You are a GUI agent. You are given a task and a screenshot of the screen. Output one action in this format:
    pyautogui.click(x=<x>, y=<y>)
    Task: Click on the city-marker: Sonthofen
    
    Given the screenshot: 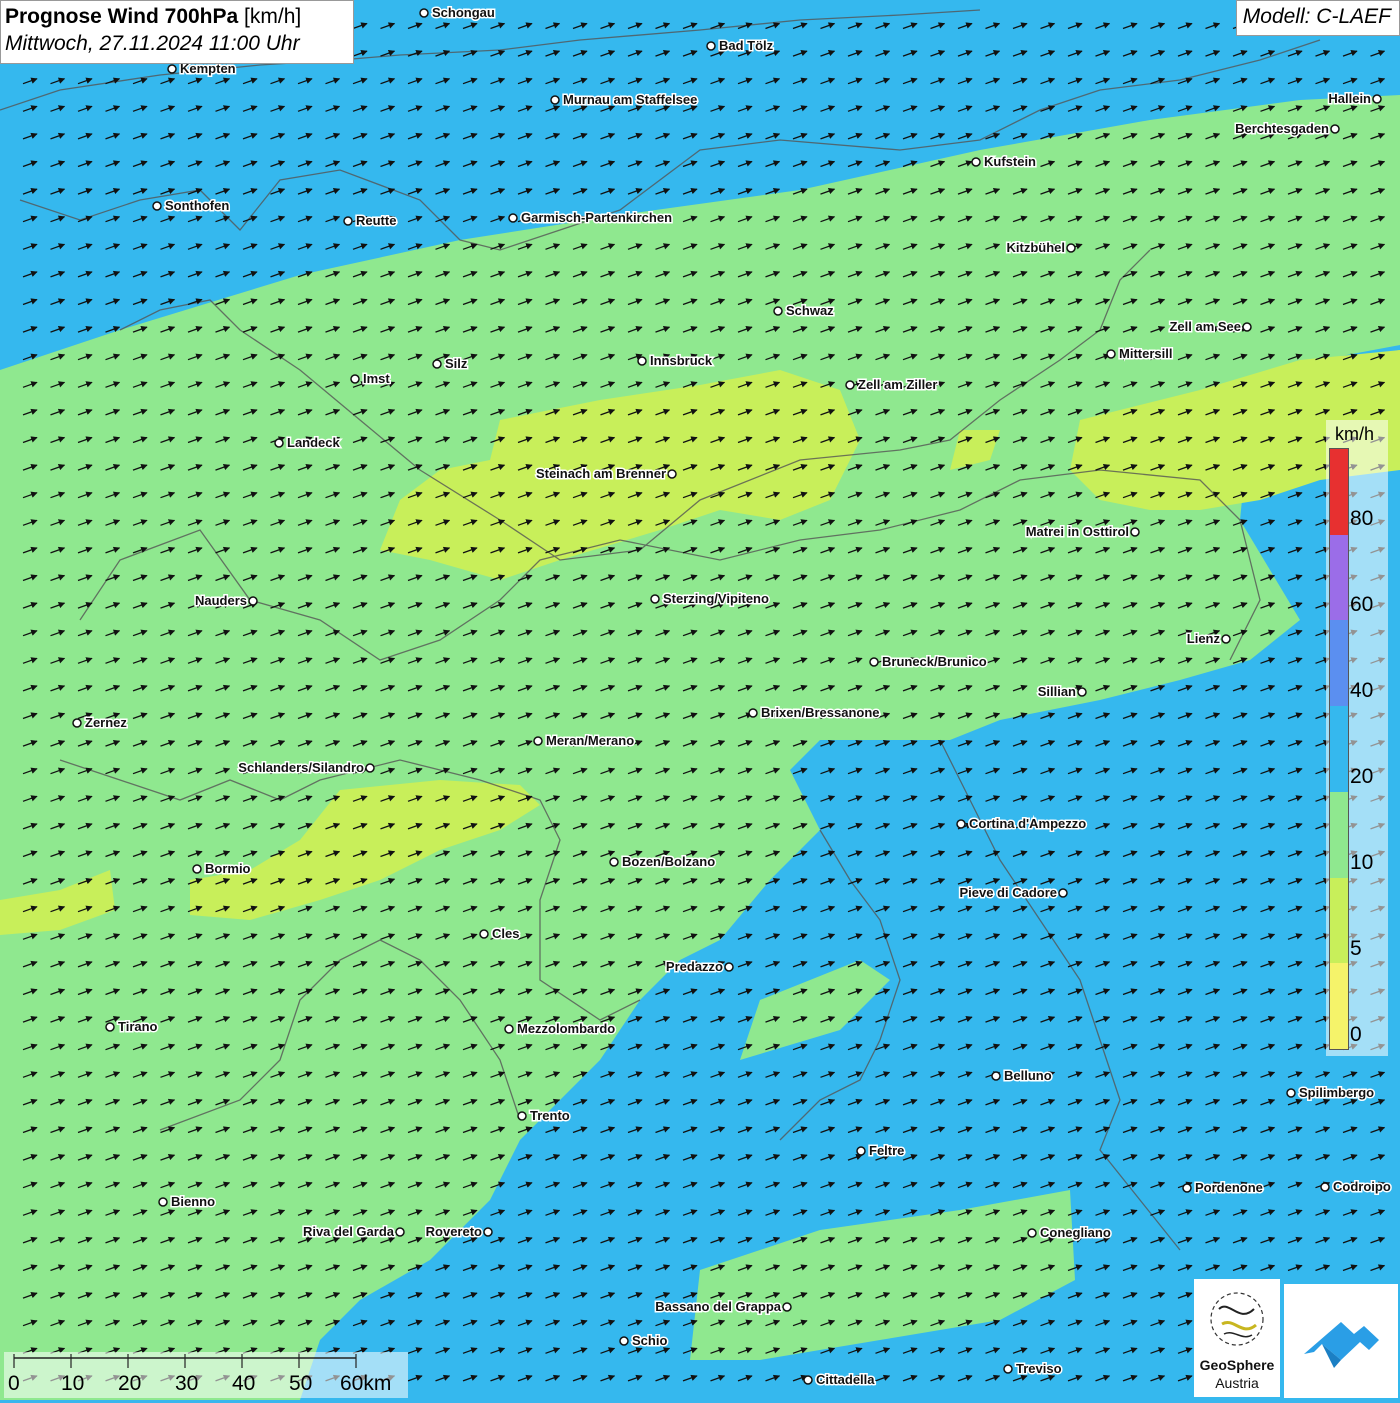 What is the action you would take?
    pyautogui.click(x=191, y=206)
    